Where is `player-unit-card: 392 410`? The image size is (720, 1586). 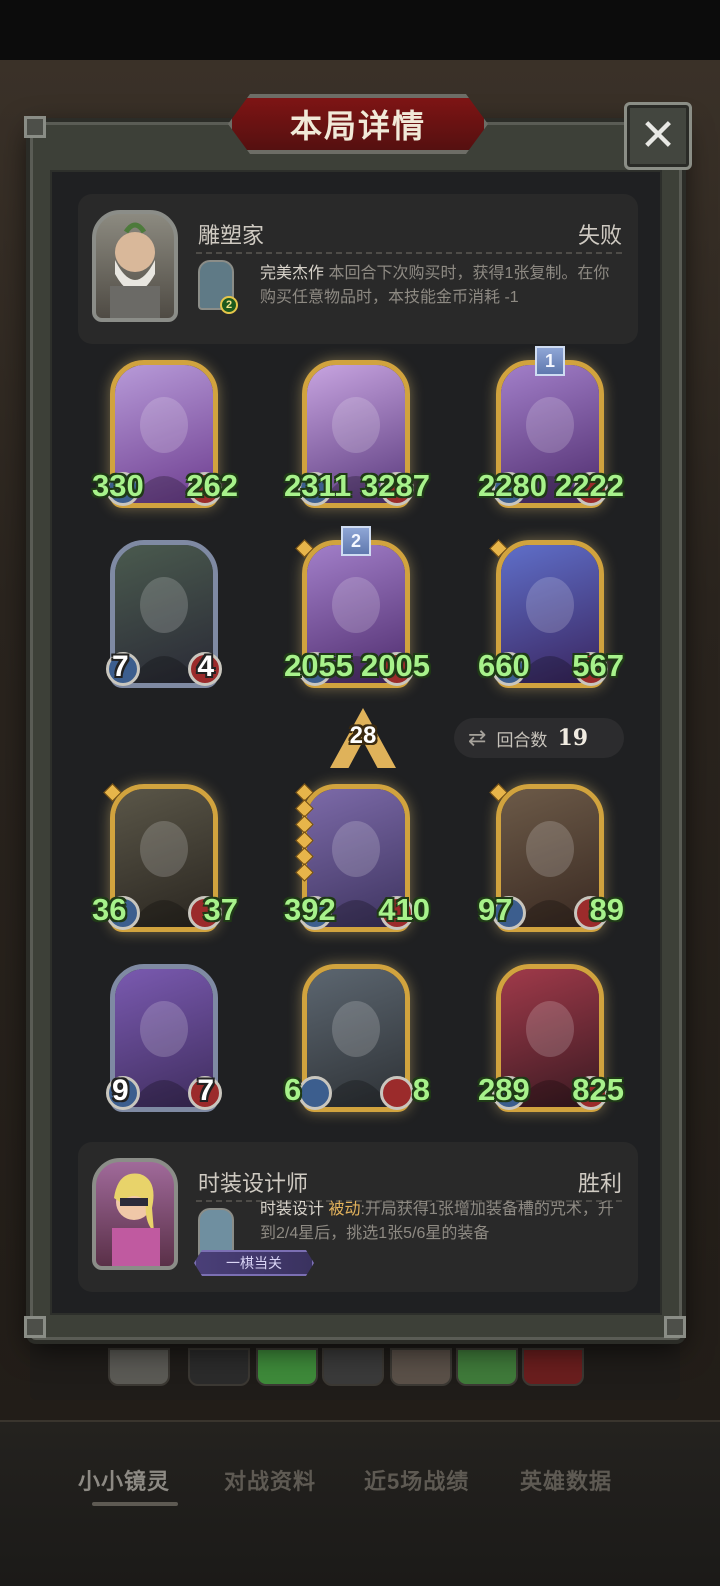 player-unit-card: 392 410 is located at coordinates (357, 860).